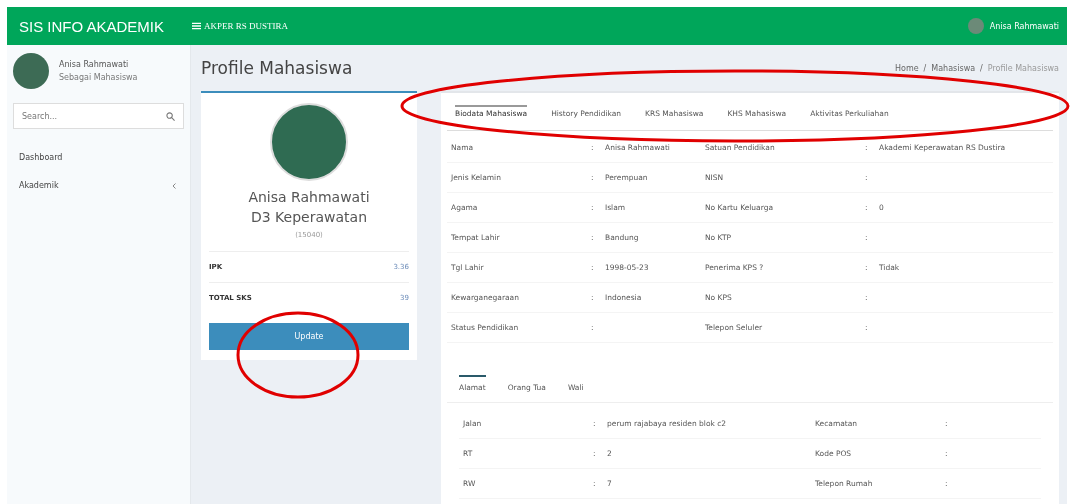 This screenshot has height=504, width=1071. Describe the element at coordinates (953, 68) in the screenshot. I see `breadcrumb-link: Mahasiswa` at that location.